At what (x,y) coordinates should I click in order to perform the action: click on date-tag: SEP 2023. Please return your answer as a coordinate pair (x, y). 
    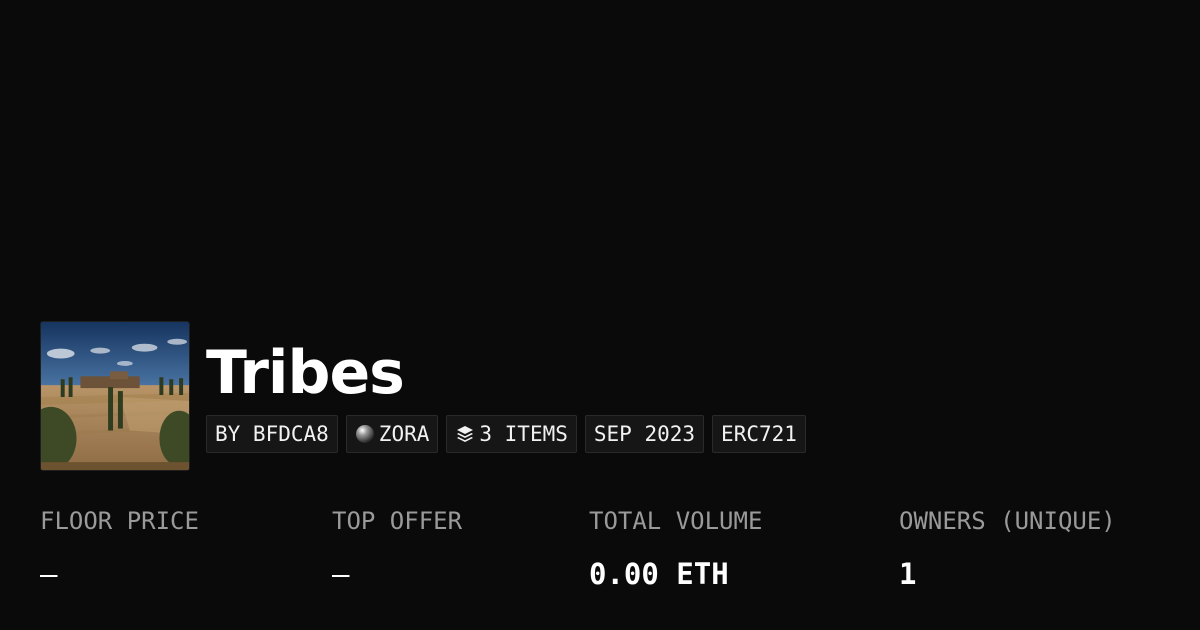
    Looking at the image, I should click on (644, 434).